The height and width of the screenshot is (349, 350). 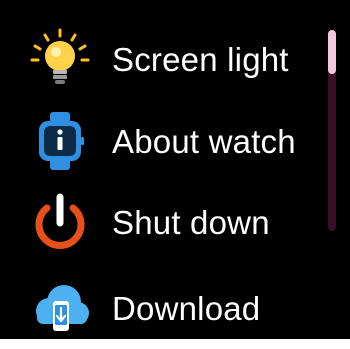 I want to click on menu-item-label: Screen light, so click(x=200, y=59).